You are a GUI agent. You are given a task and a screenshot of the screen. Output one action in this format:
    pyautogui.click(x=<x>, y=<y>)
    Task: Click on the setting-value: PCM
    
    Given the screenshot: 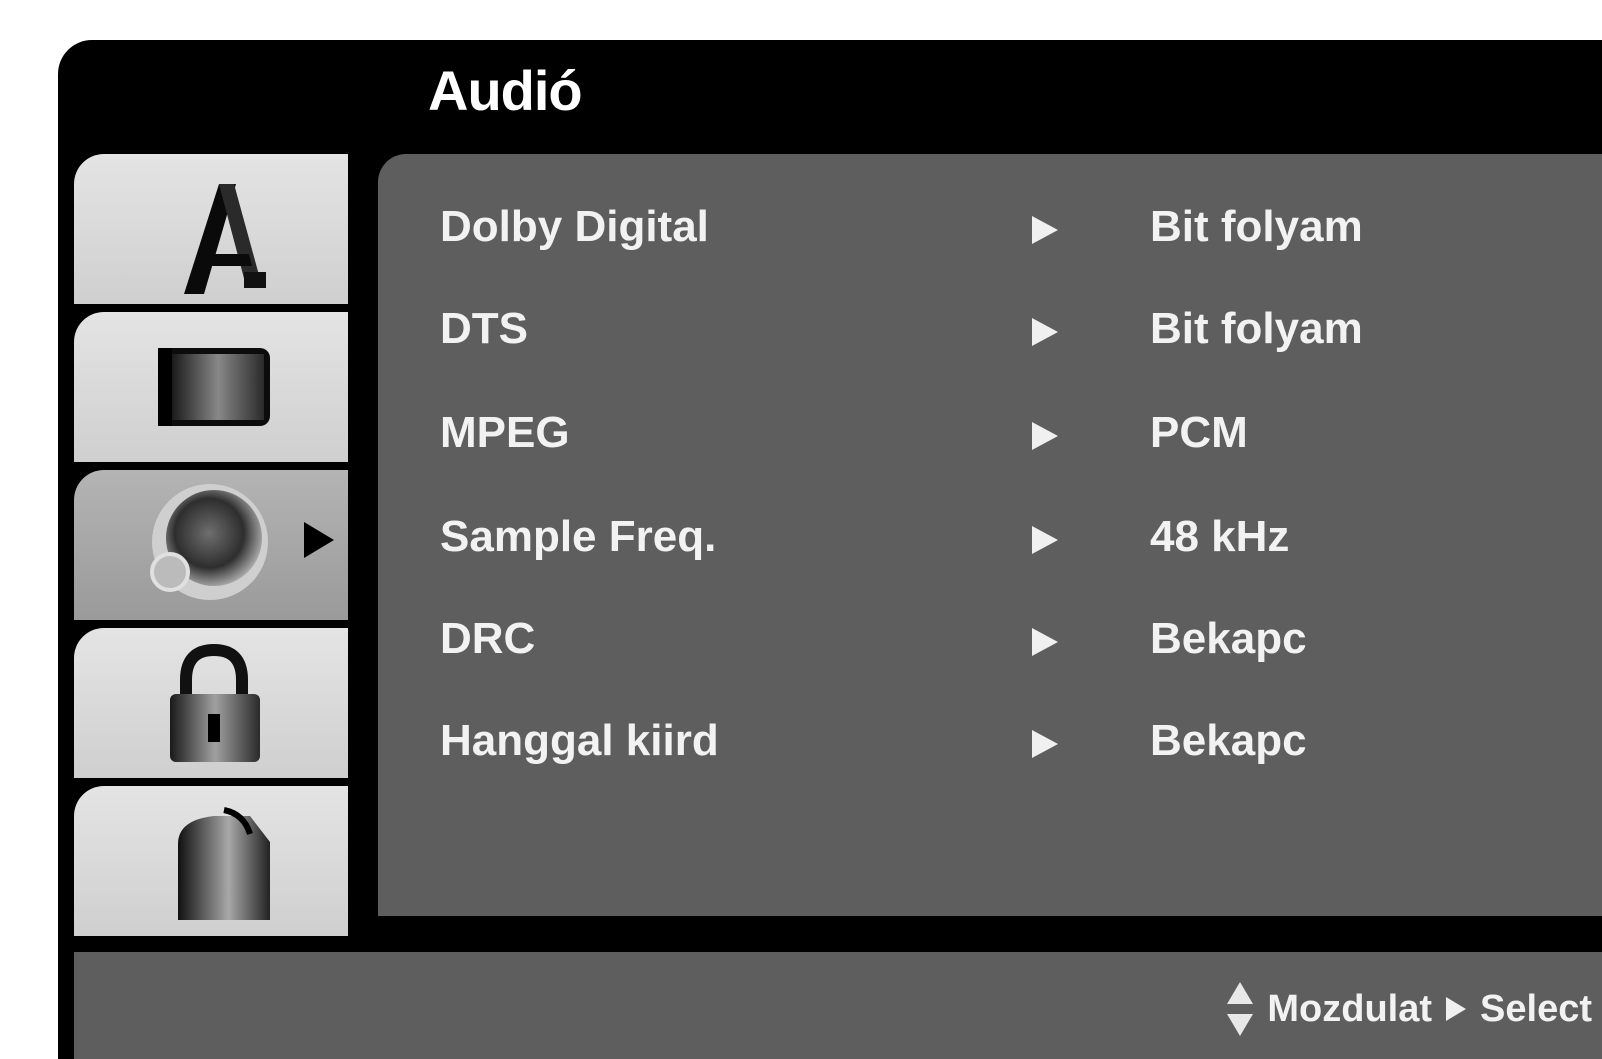 What is the action you would take?
    pyautogui.click(x=1199, y=432)
    